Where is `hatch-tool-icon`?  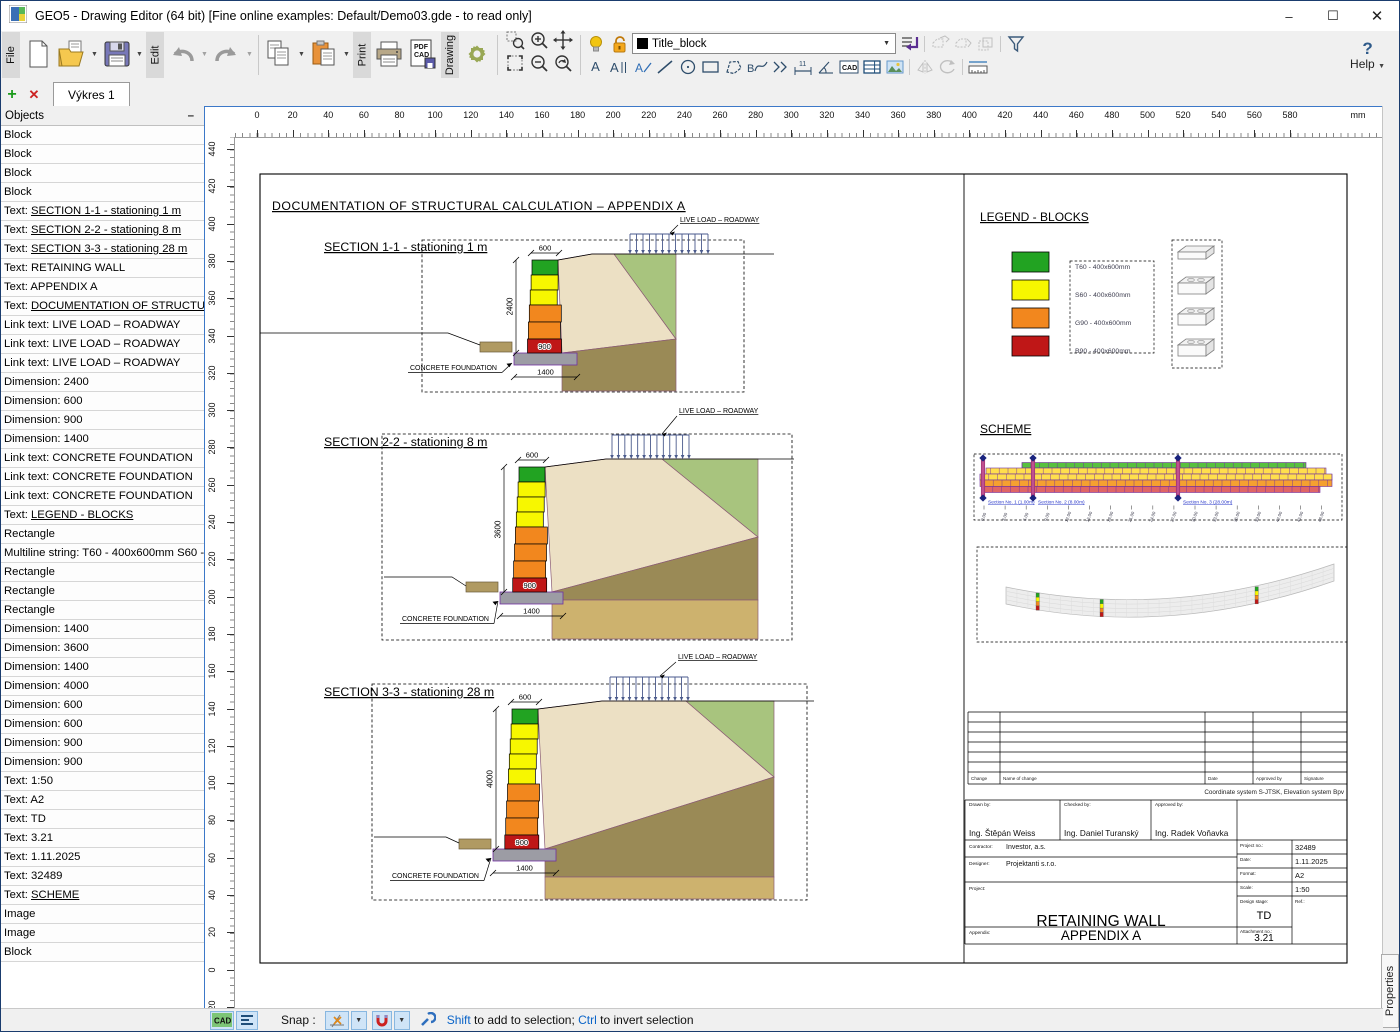
hatch-tool-icon is located at coordinates (779, 67).